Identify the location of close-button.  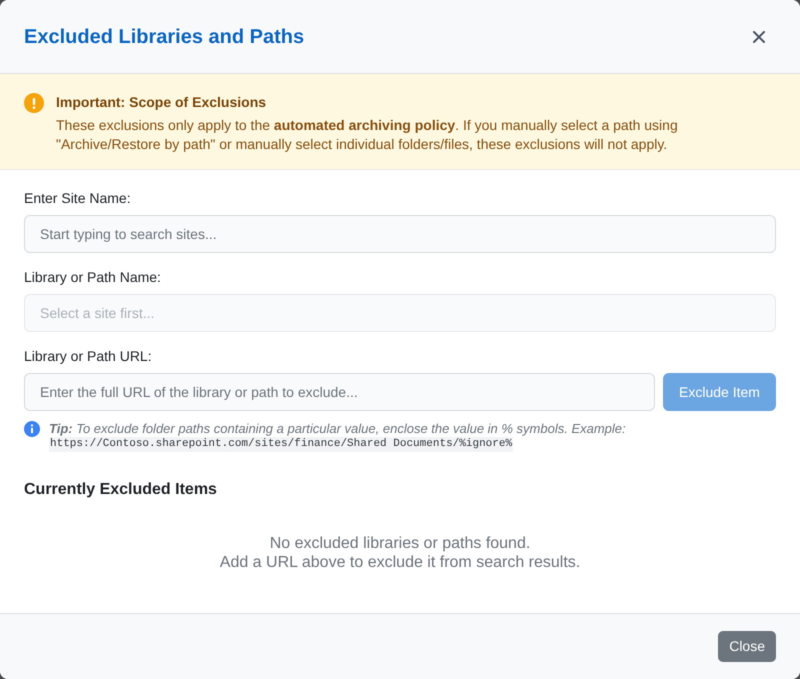
(759, 37).